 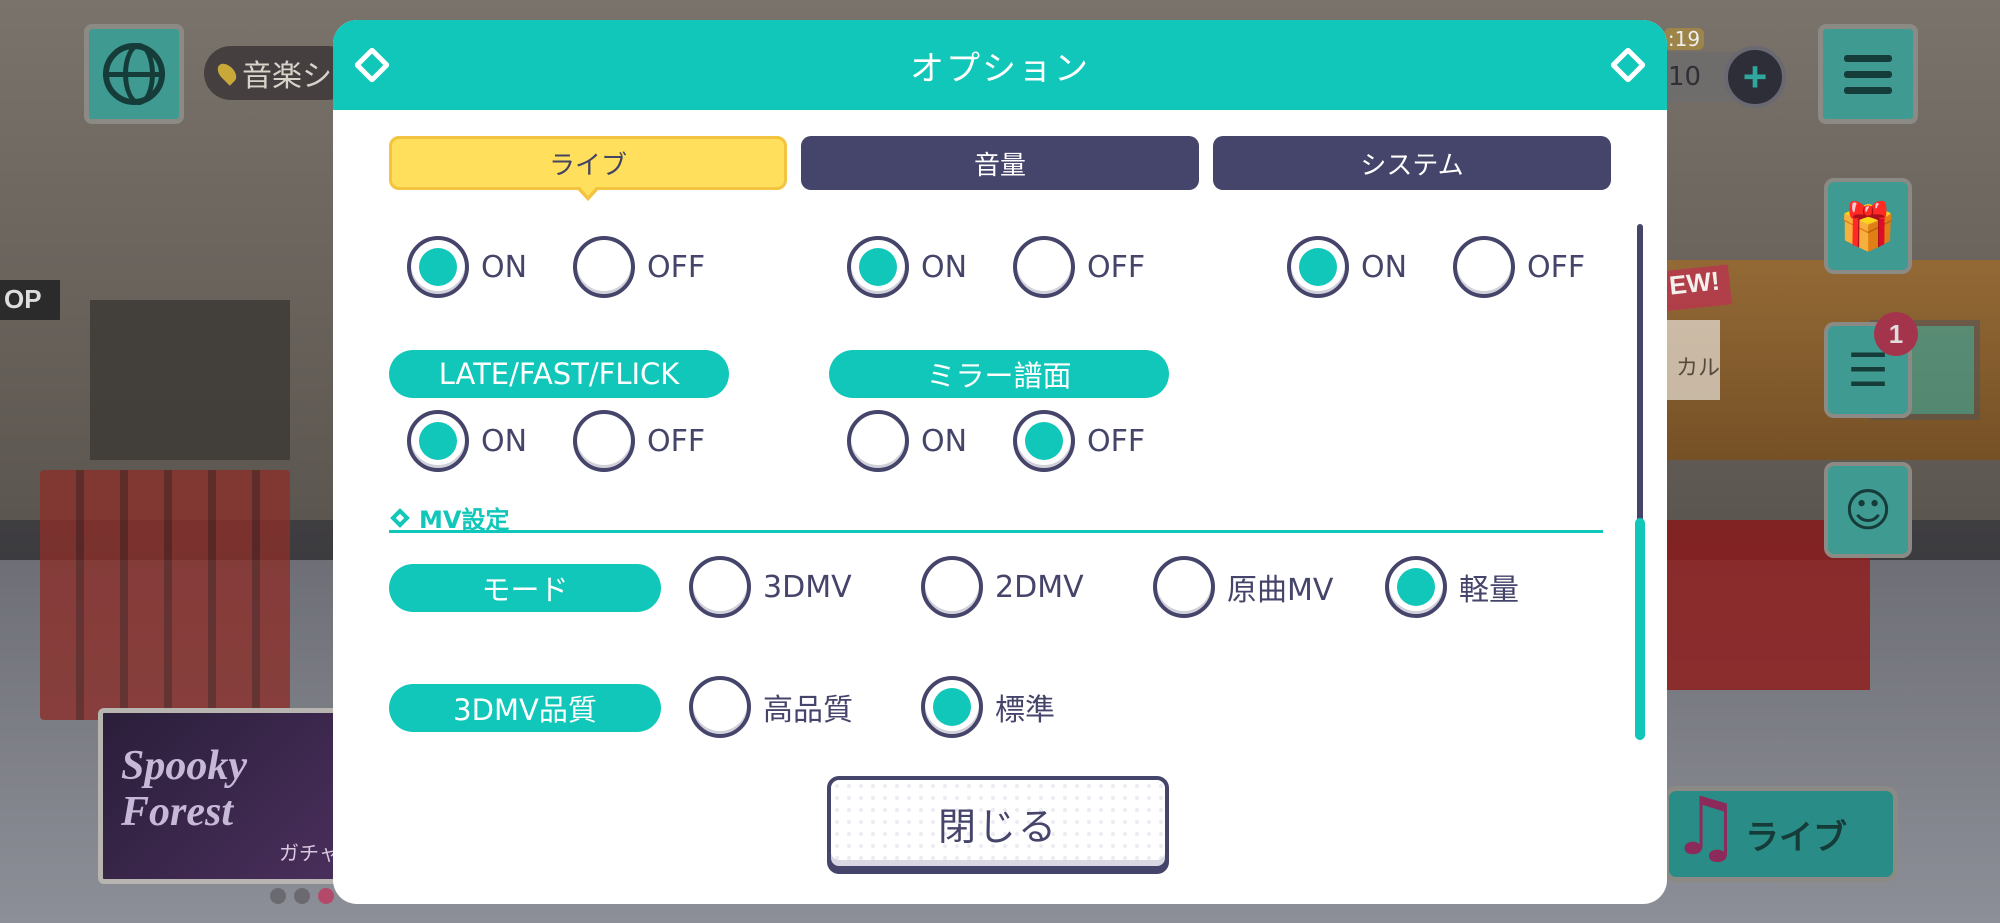 I want to click on option3-off-radio: OFF, so click(x=1519, y=267).